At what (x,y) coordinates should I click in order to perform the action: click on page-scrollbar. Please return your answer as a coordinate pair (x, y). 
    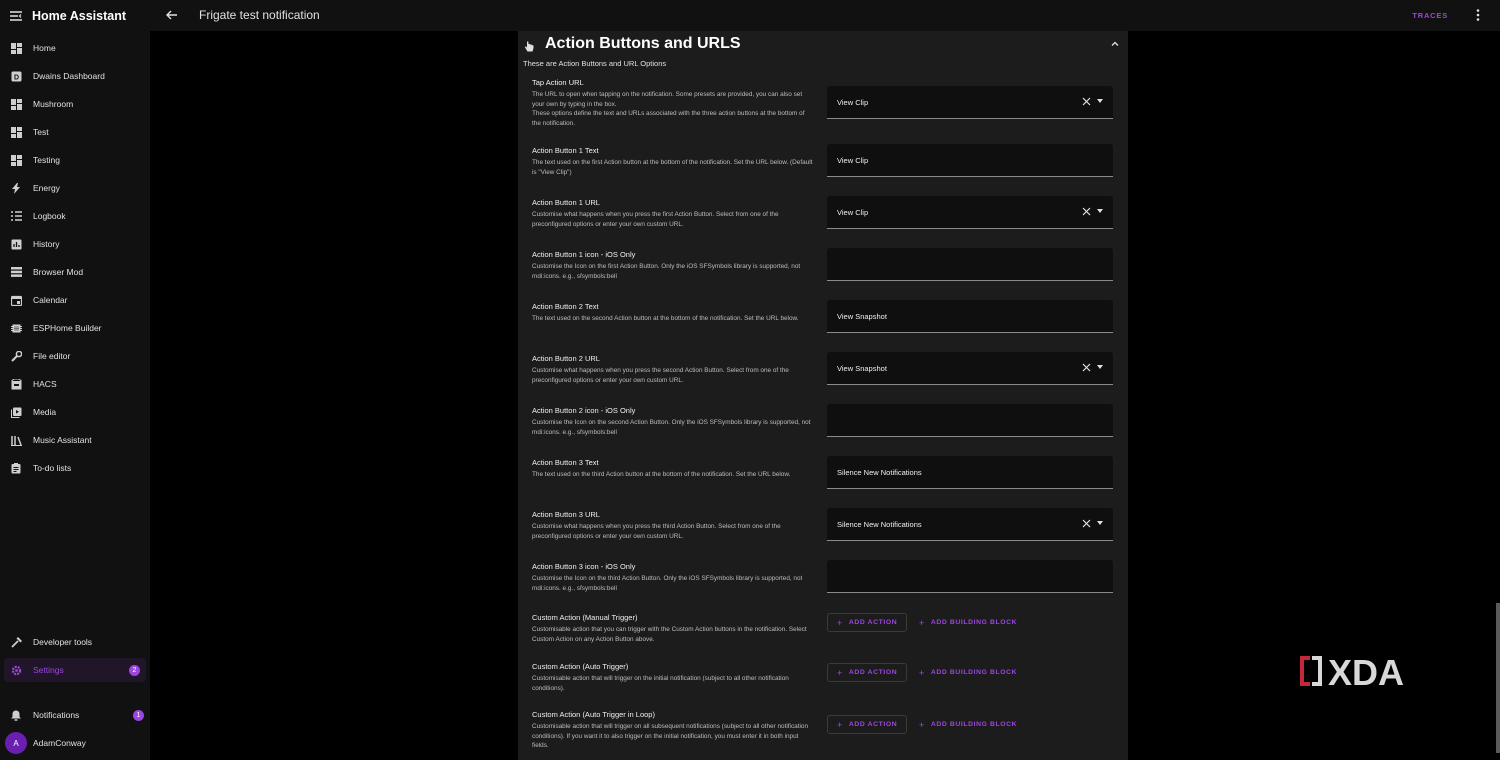
    Looking at the image, I should click on (1498, 678).